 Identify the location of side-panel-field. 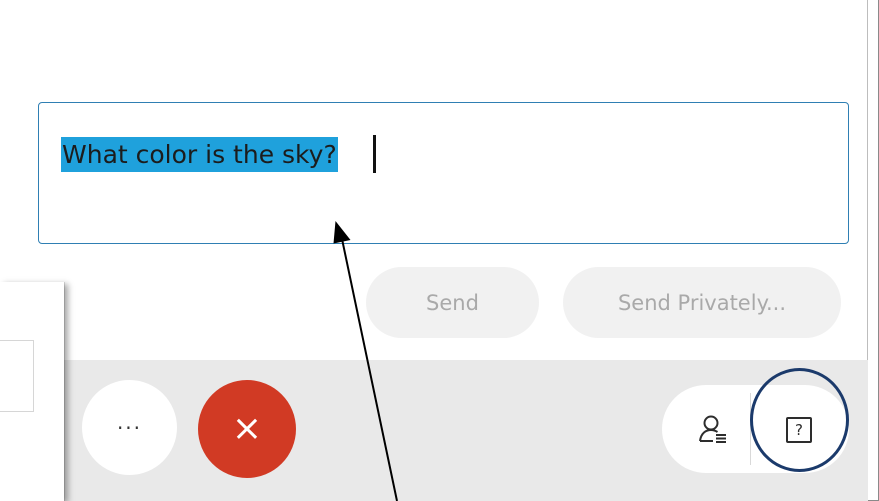
(17, 376).